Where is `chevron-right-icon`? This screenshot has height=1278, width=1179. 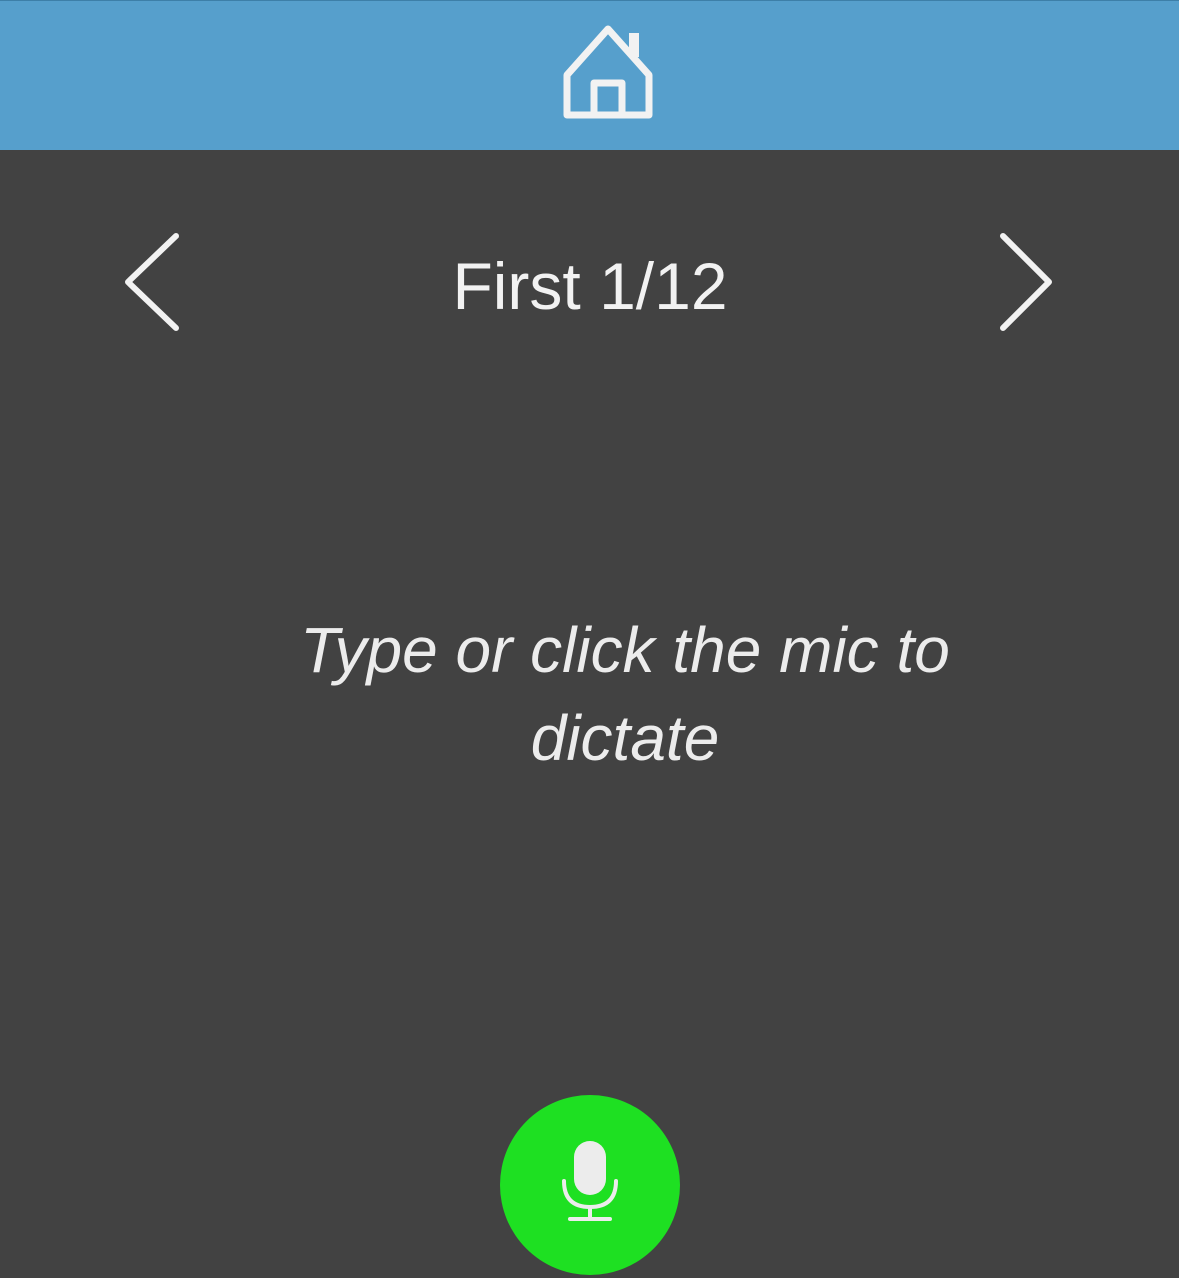
chevron-right-icon is located at coordinates (1026, 282).